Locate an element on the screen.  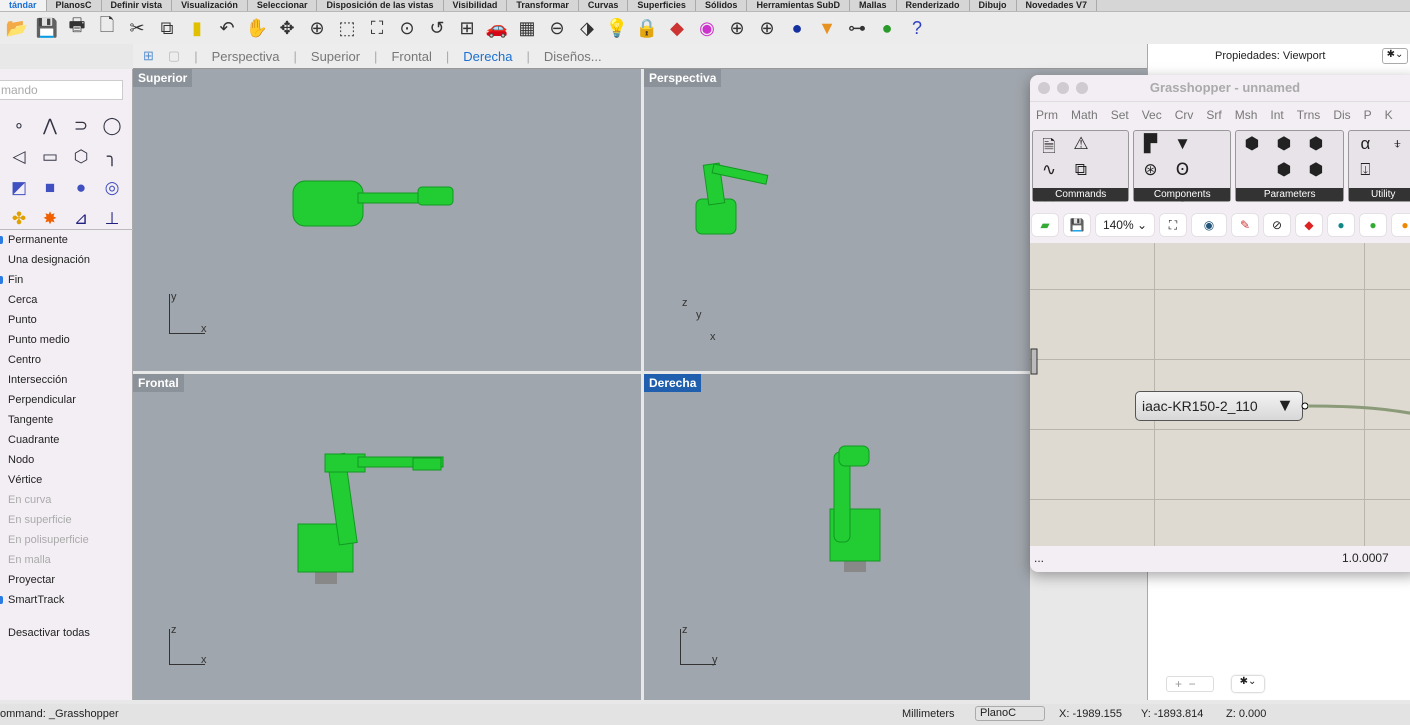
gh-tab: Srf is located at coordinates (1213, 115).